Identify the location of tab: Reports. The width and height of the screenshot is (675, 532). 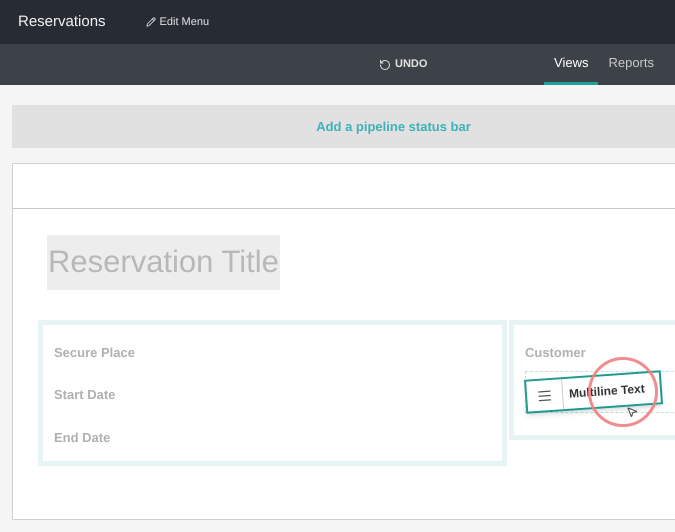
(631, 64).